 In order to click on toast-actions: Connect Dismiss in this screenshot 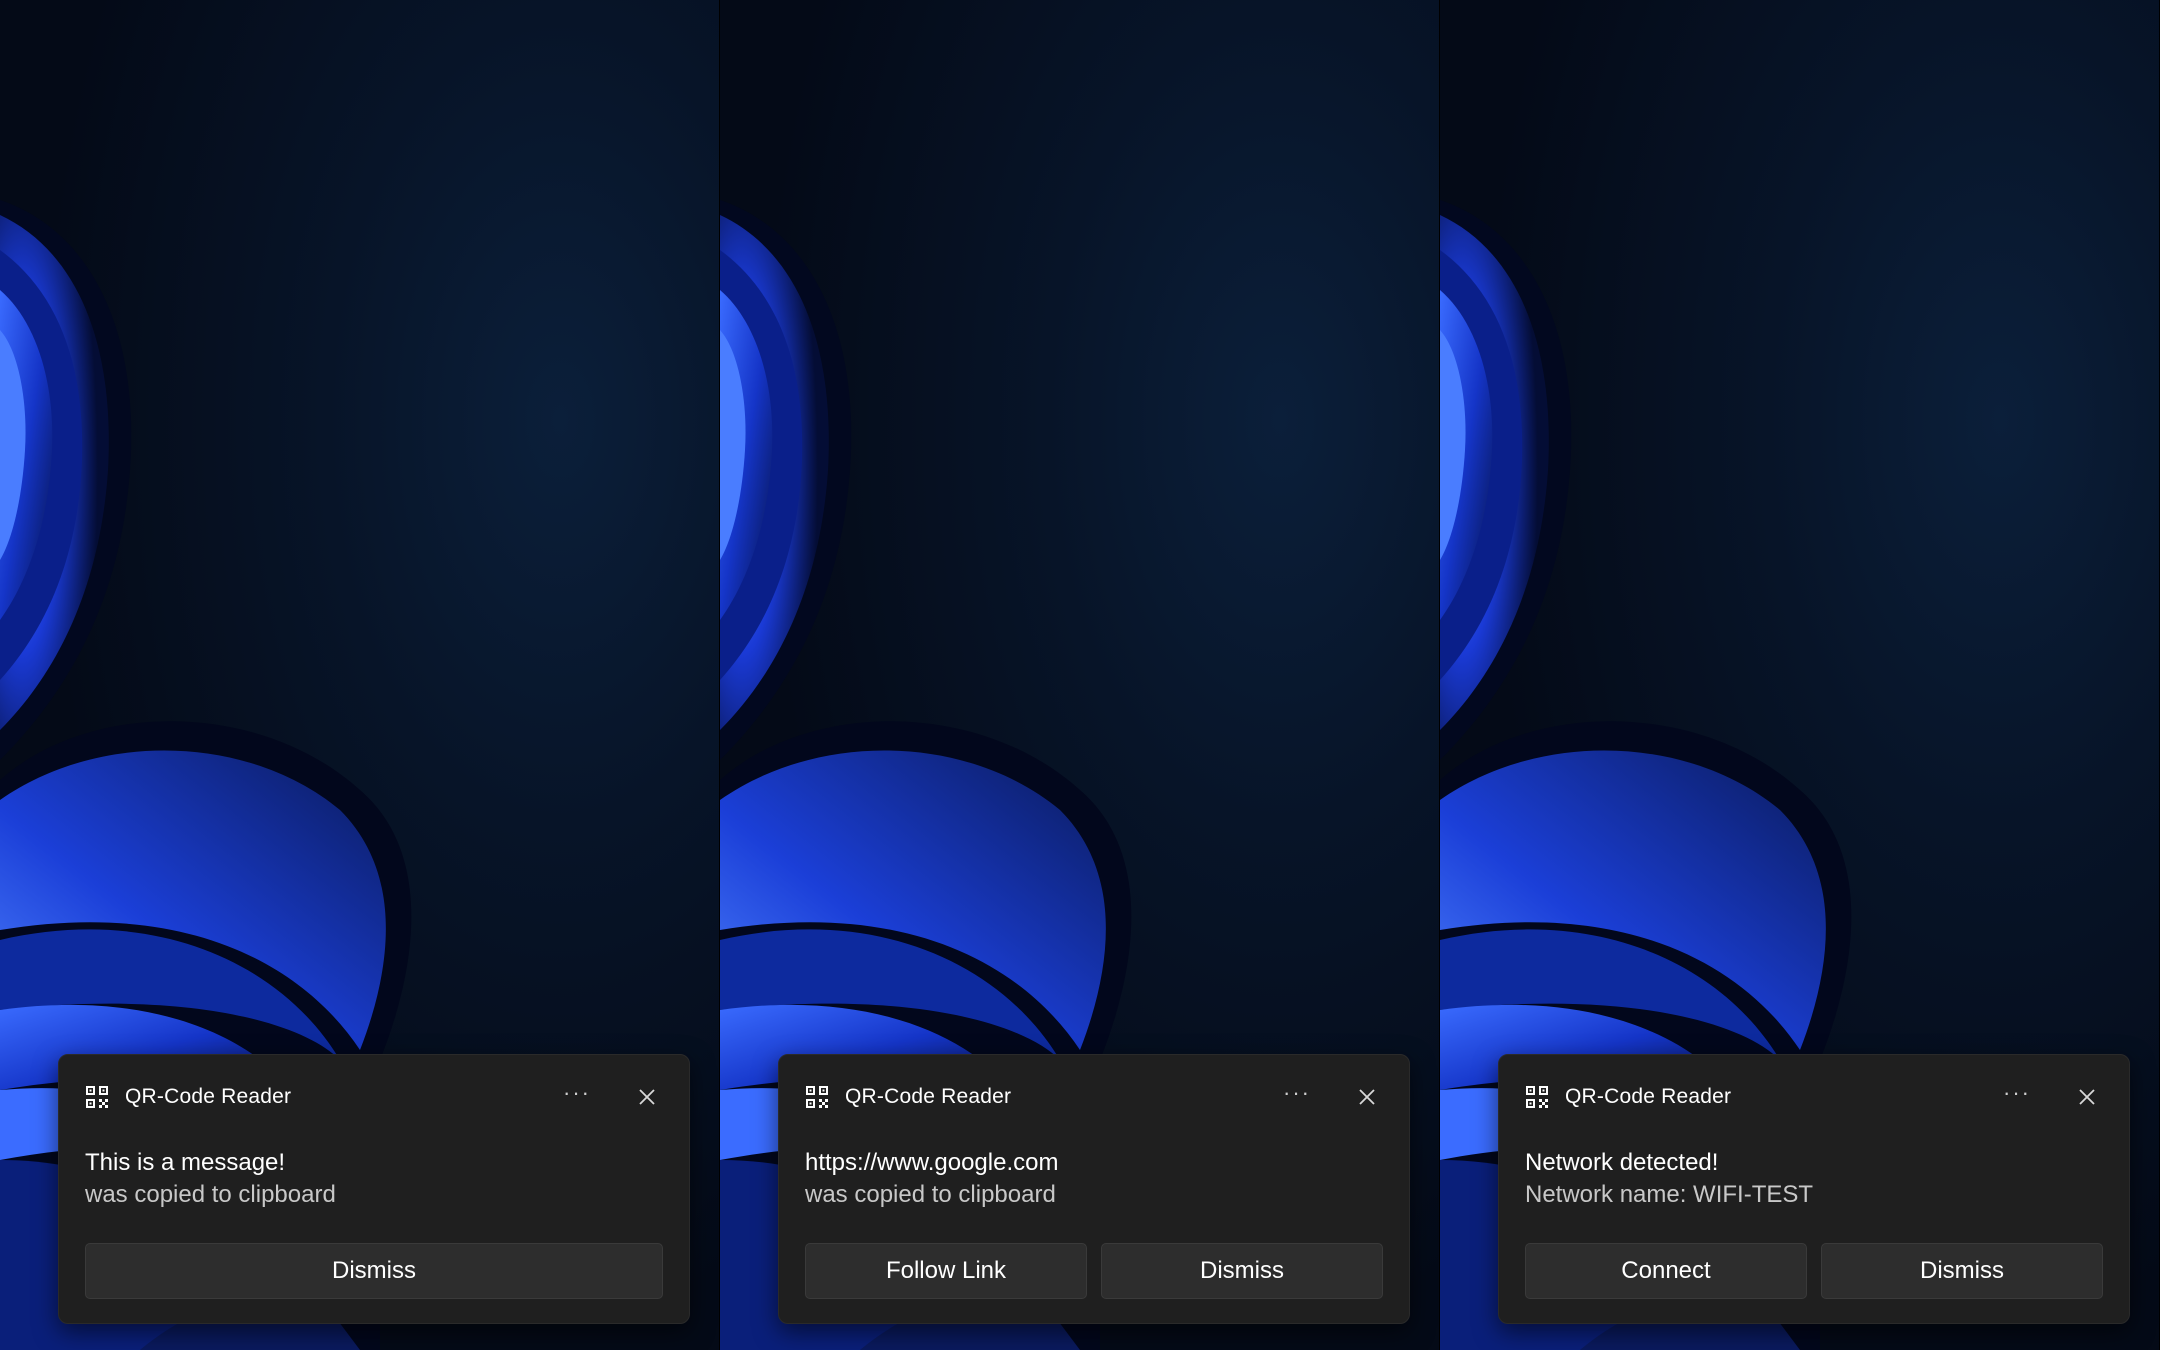, I will do `click(1814, 1271)`.